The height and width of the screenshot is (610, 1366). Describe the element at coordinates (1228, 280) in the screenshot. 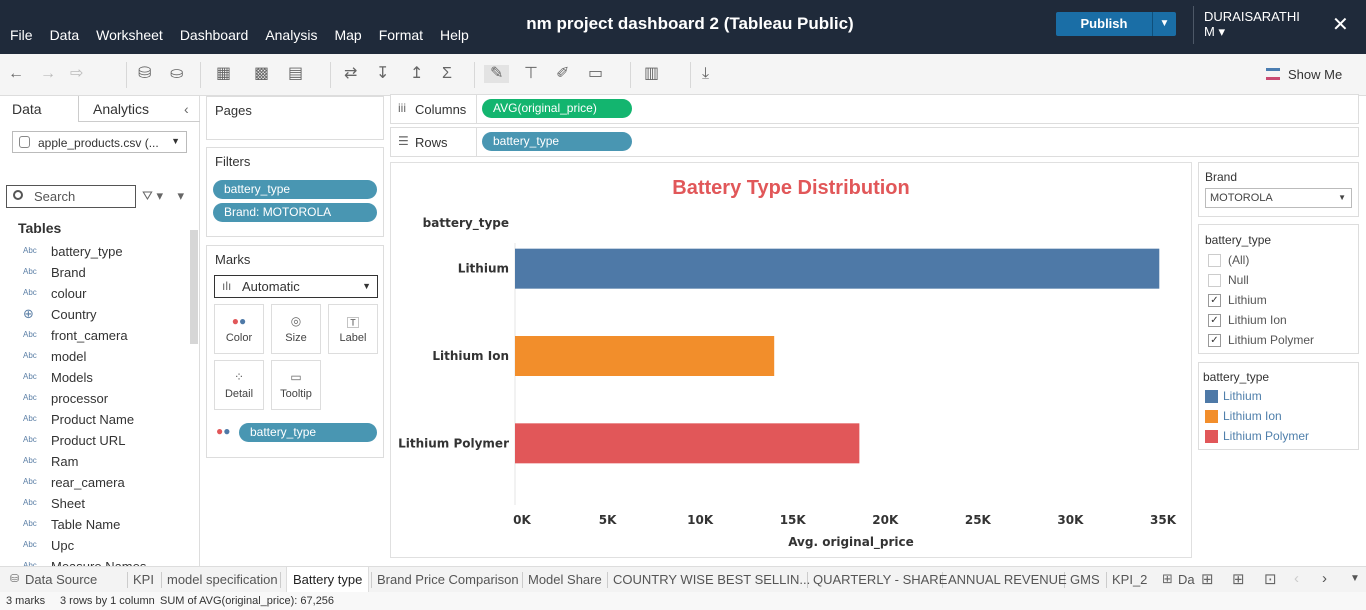

I see `filter-option: Null` at that location.